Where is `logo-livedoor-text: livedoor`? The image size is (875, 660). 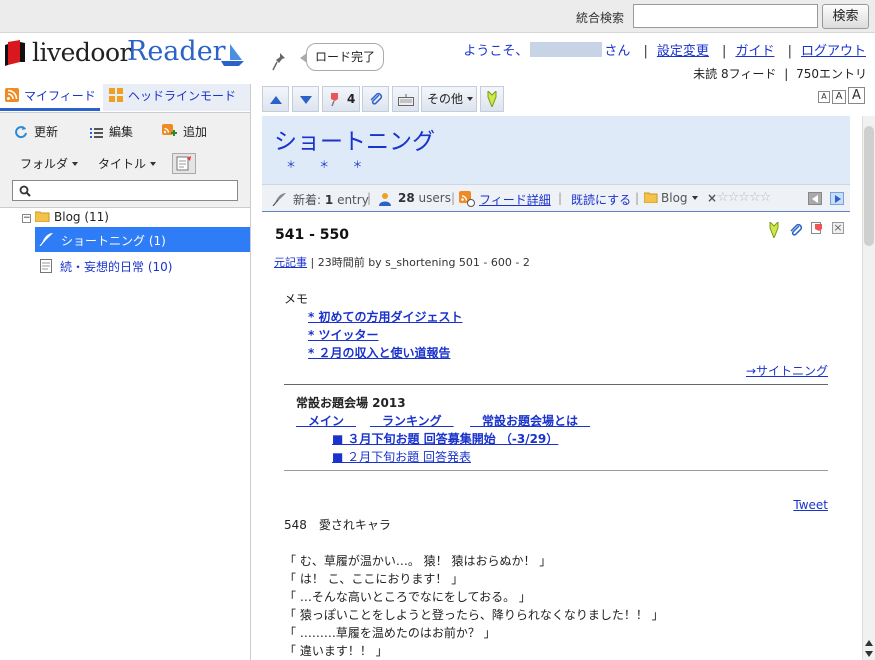
logo-livedoor-text: livedoor is located at coordinates (81, 52).